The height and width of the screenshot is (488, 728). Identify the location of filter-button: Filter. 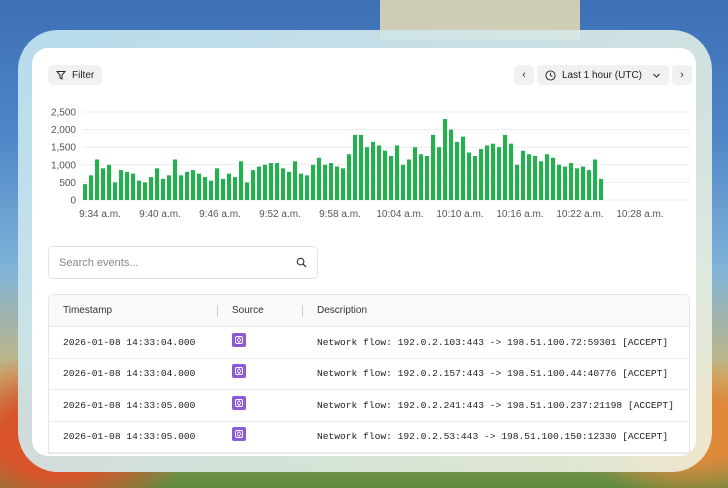
(75, 75).